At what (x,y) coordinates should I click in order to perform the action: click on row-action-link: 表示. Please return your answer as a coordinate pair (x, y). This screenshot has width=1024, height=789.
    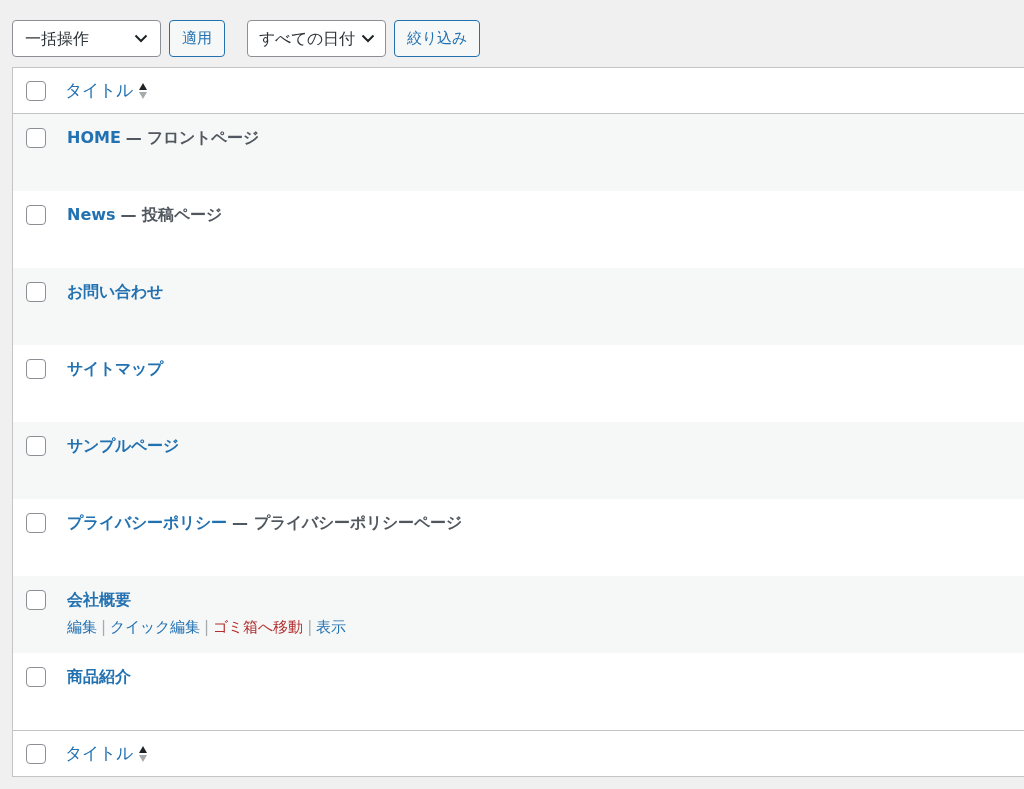
    Looking at the image, I should click on (331, 627).